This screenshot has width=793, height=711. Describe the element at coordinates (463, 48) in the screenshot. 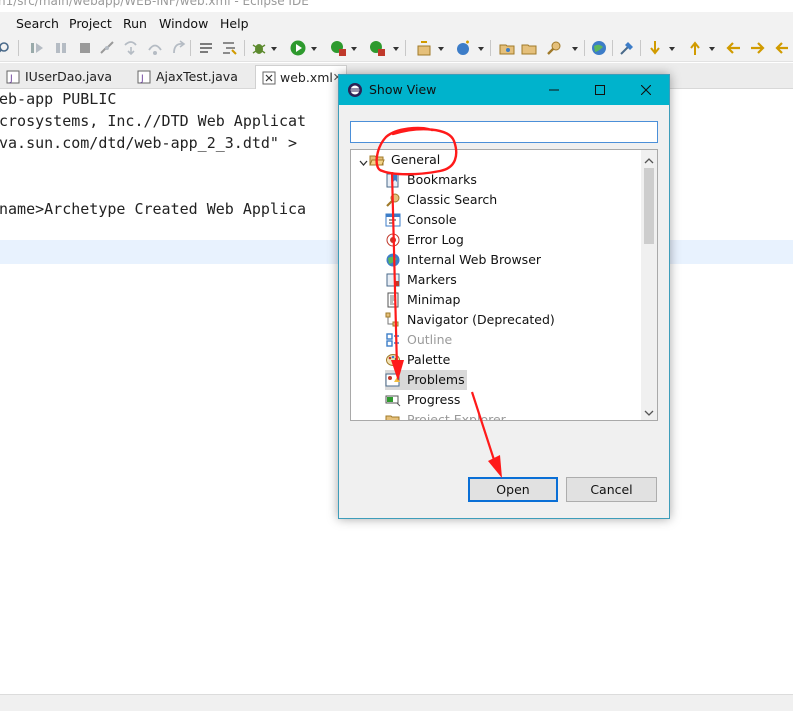

I see `new-class-icon` at that location.